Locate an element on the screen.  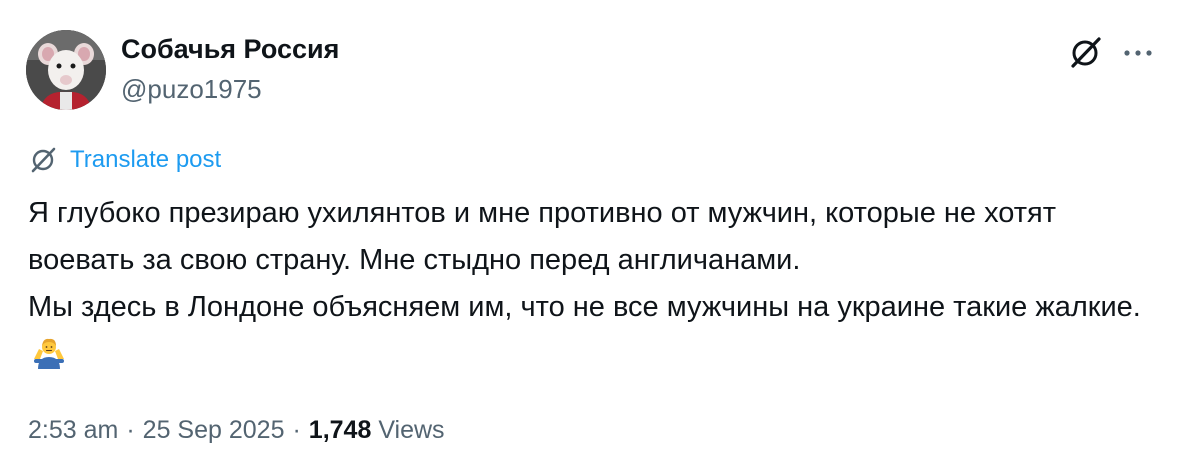
post-meta: 2:53 am · 25 Sep 2025 · 1,748 Views is located at coordinates (236, 430).